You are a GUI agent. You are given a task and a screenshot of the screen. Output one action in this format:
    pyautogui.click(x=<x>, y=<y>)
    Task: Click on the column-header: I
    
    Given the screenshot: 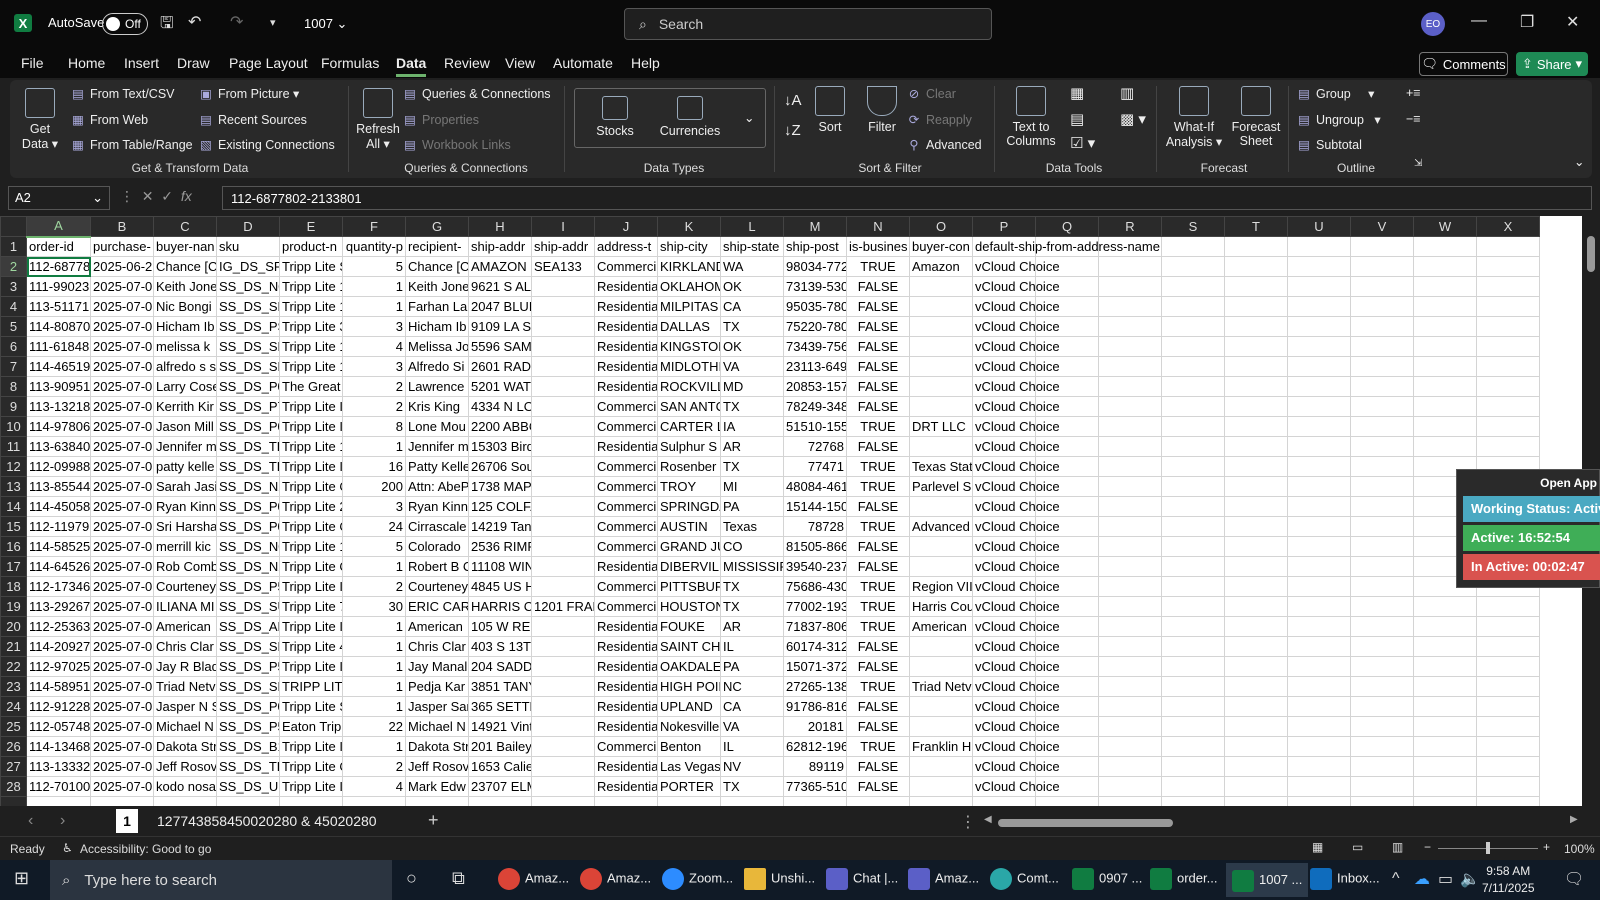 What is the action you would take?
    pyautogui.click(x=563, y=226)
    